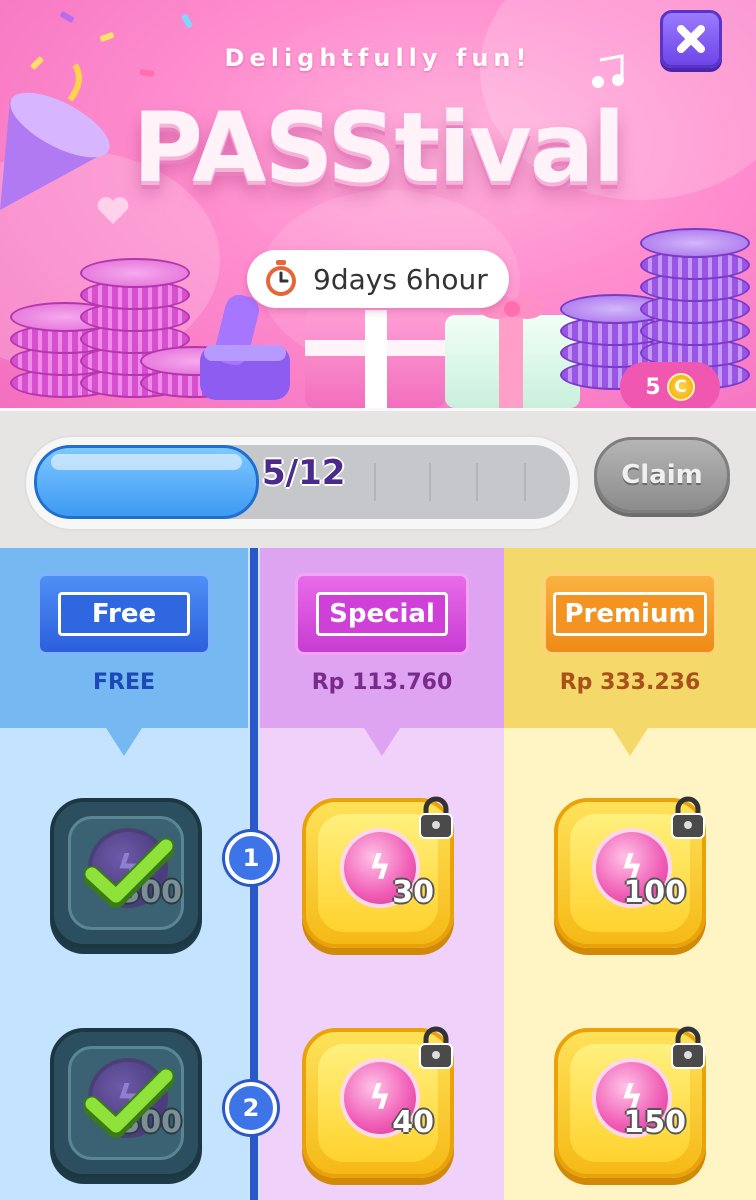 The width and height of the screenshot is (756, 1200). I want to click on reward-card-premium: ϟ 100, so click(630, 872).